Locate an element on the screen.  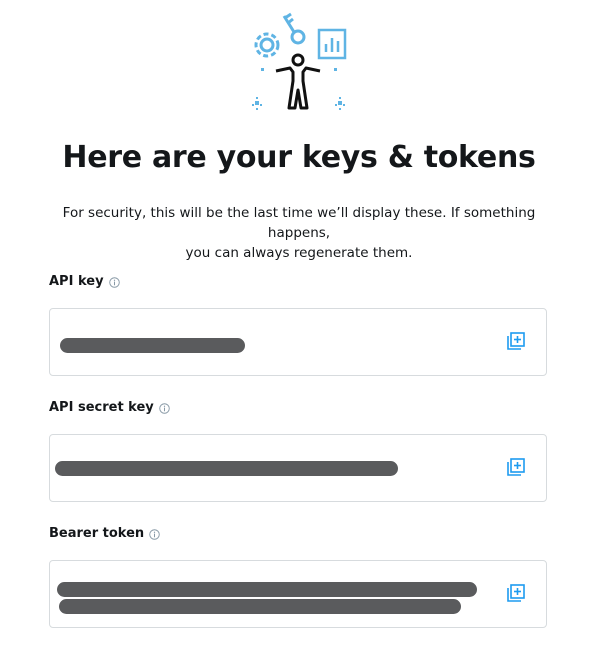
person-icon is located at coordinates (298, 81).